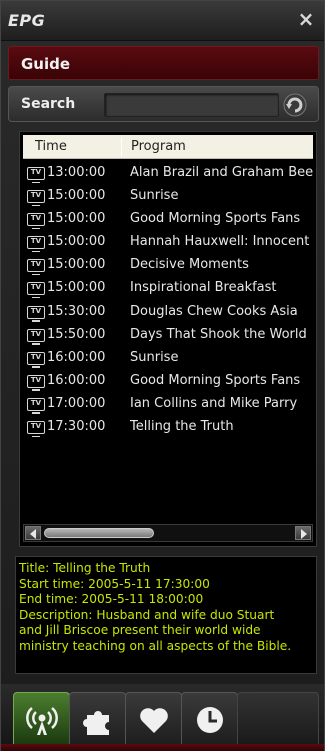  Describe the element at coordinates (162, 21) in the screenshot. I see `title-bar: EPG ×` at that location.